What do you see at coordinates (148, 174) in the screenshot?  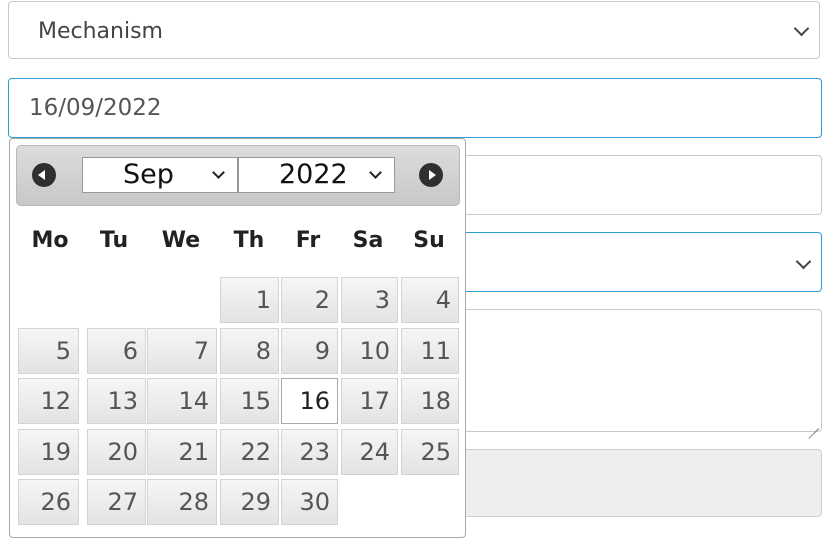 I see `month-select-value: Sep` at bounding box center [148, 174].